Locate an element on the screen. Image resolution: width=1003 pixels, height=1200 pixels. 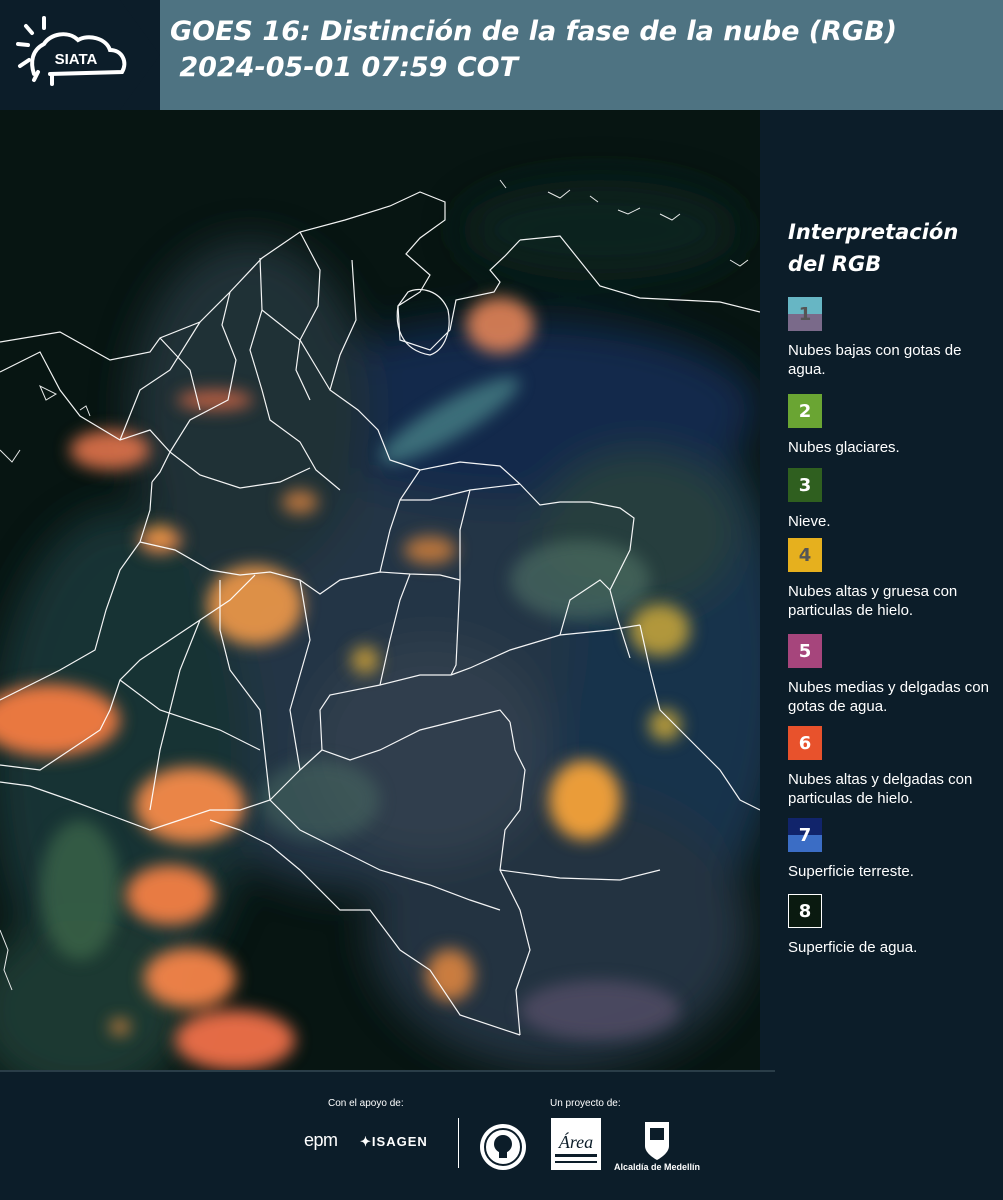
svg-text: SIATA is located at coordinates (76, 59).